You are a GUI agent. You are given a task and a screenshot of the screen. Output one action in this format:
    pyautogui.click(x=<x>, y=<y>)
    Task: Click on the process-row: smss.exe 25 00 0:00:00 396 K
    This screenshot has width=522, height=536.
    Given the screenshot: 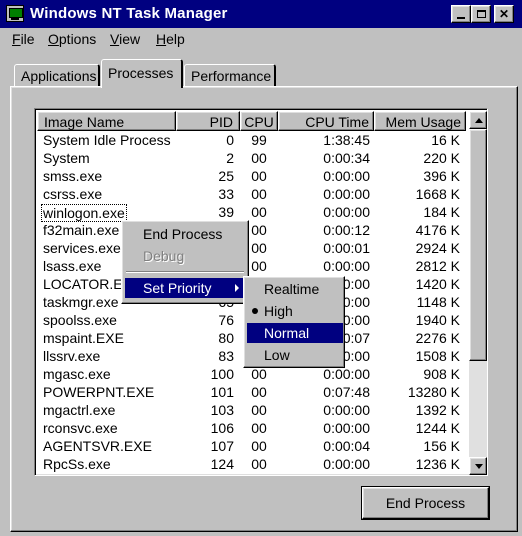 What is the action you would take?
    pyautogui.click(x=253, y=177)
    